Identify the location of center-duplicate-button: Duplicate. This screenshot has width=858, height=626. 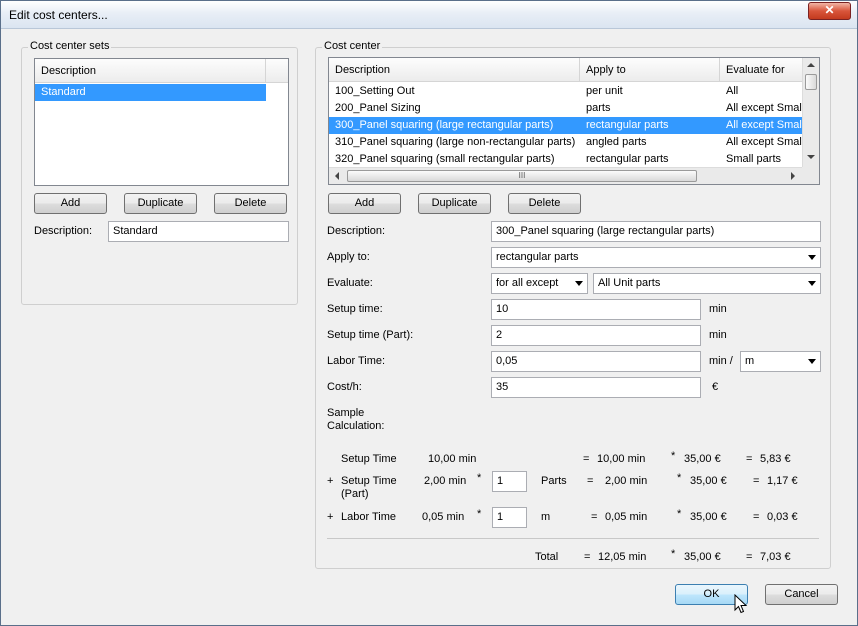
(454, 203).